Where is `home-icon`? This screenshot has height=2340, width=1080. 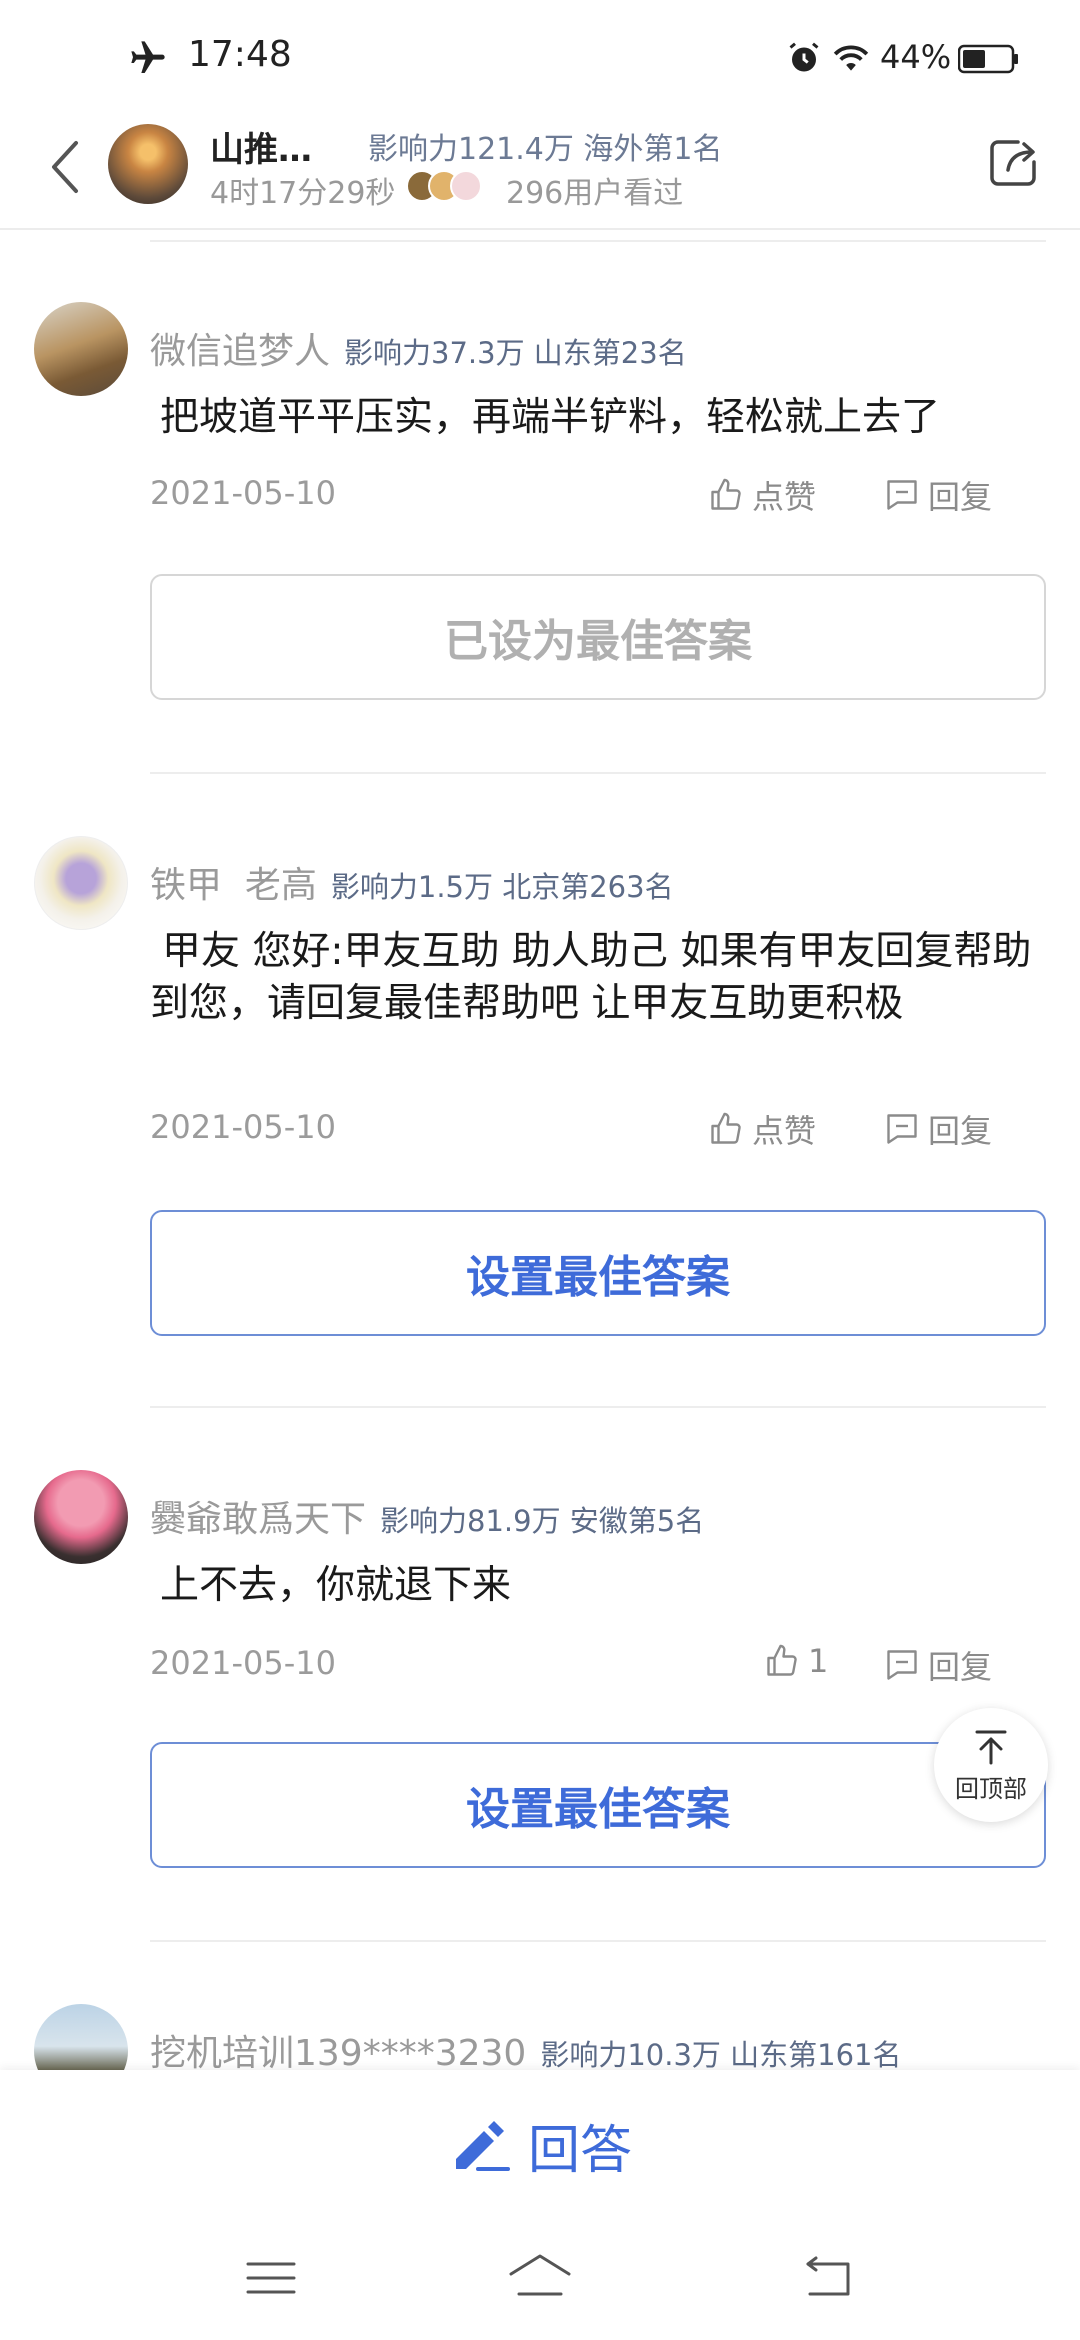
home-icon is located at coordinates (540, 2278).